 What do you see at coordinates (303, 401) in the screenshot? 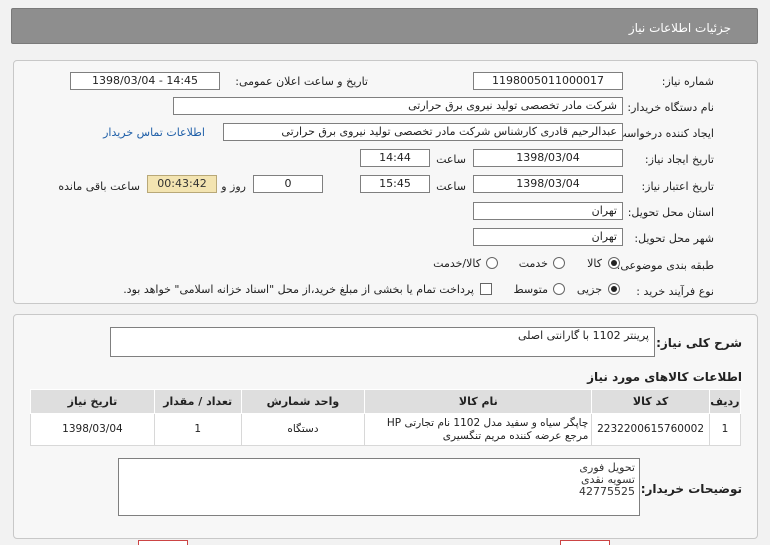
I see `col-unit: واحد شمارش` at bounding box center [303, 401].